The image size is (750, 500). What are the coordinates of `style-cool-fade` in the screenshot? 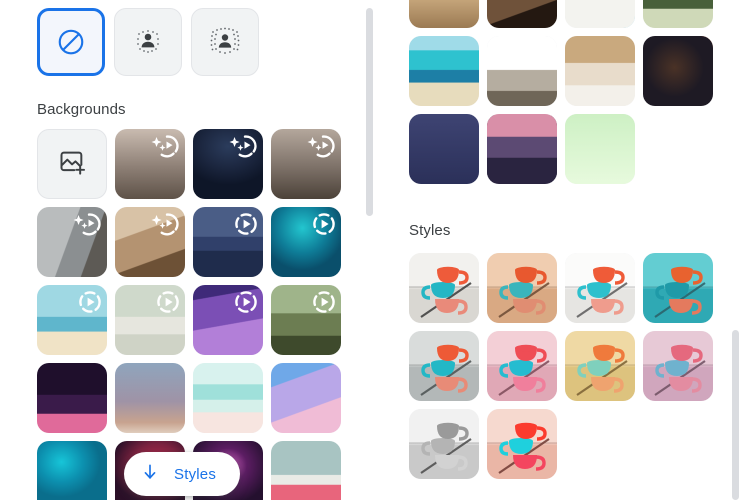 It's located at (444, 366).